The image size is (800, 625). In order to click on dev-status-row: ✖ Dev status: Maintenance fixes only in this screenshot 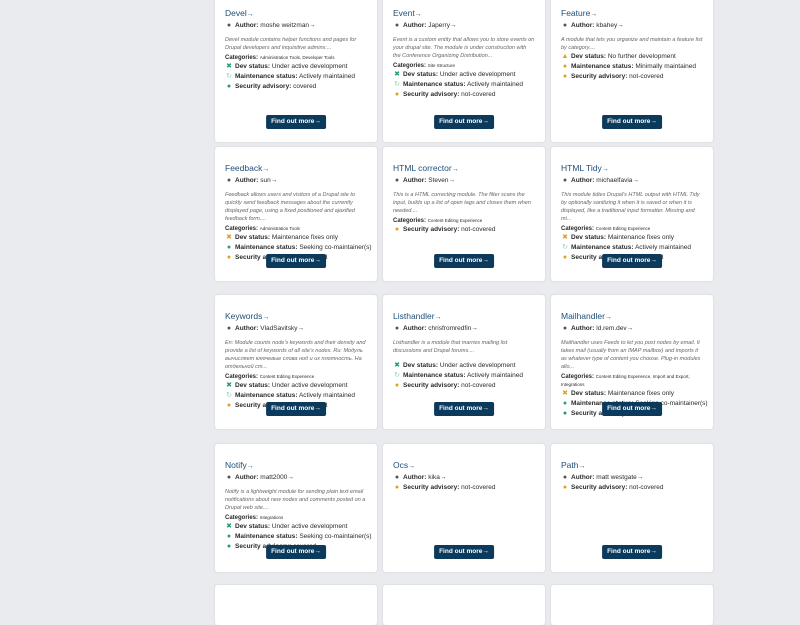, I will do `click(618, 237)`.